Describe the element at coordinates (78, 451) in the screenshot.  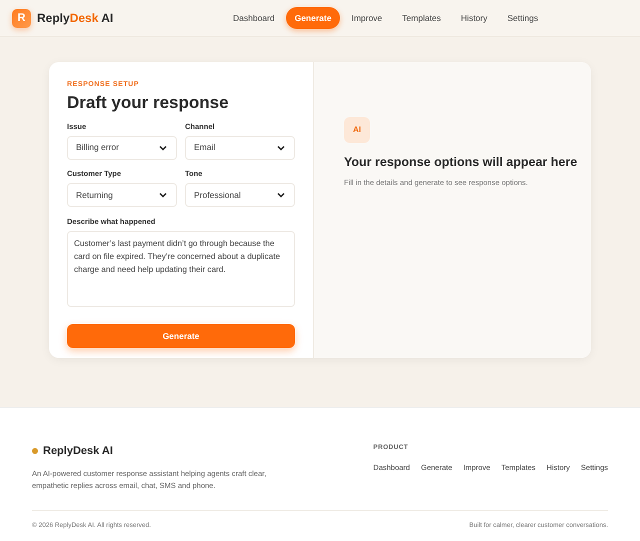
I see `footer-brand: ReplyDesk AI` at that location.